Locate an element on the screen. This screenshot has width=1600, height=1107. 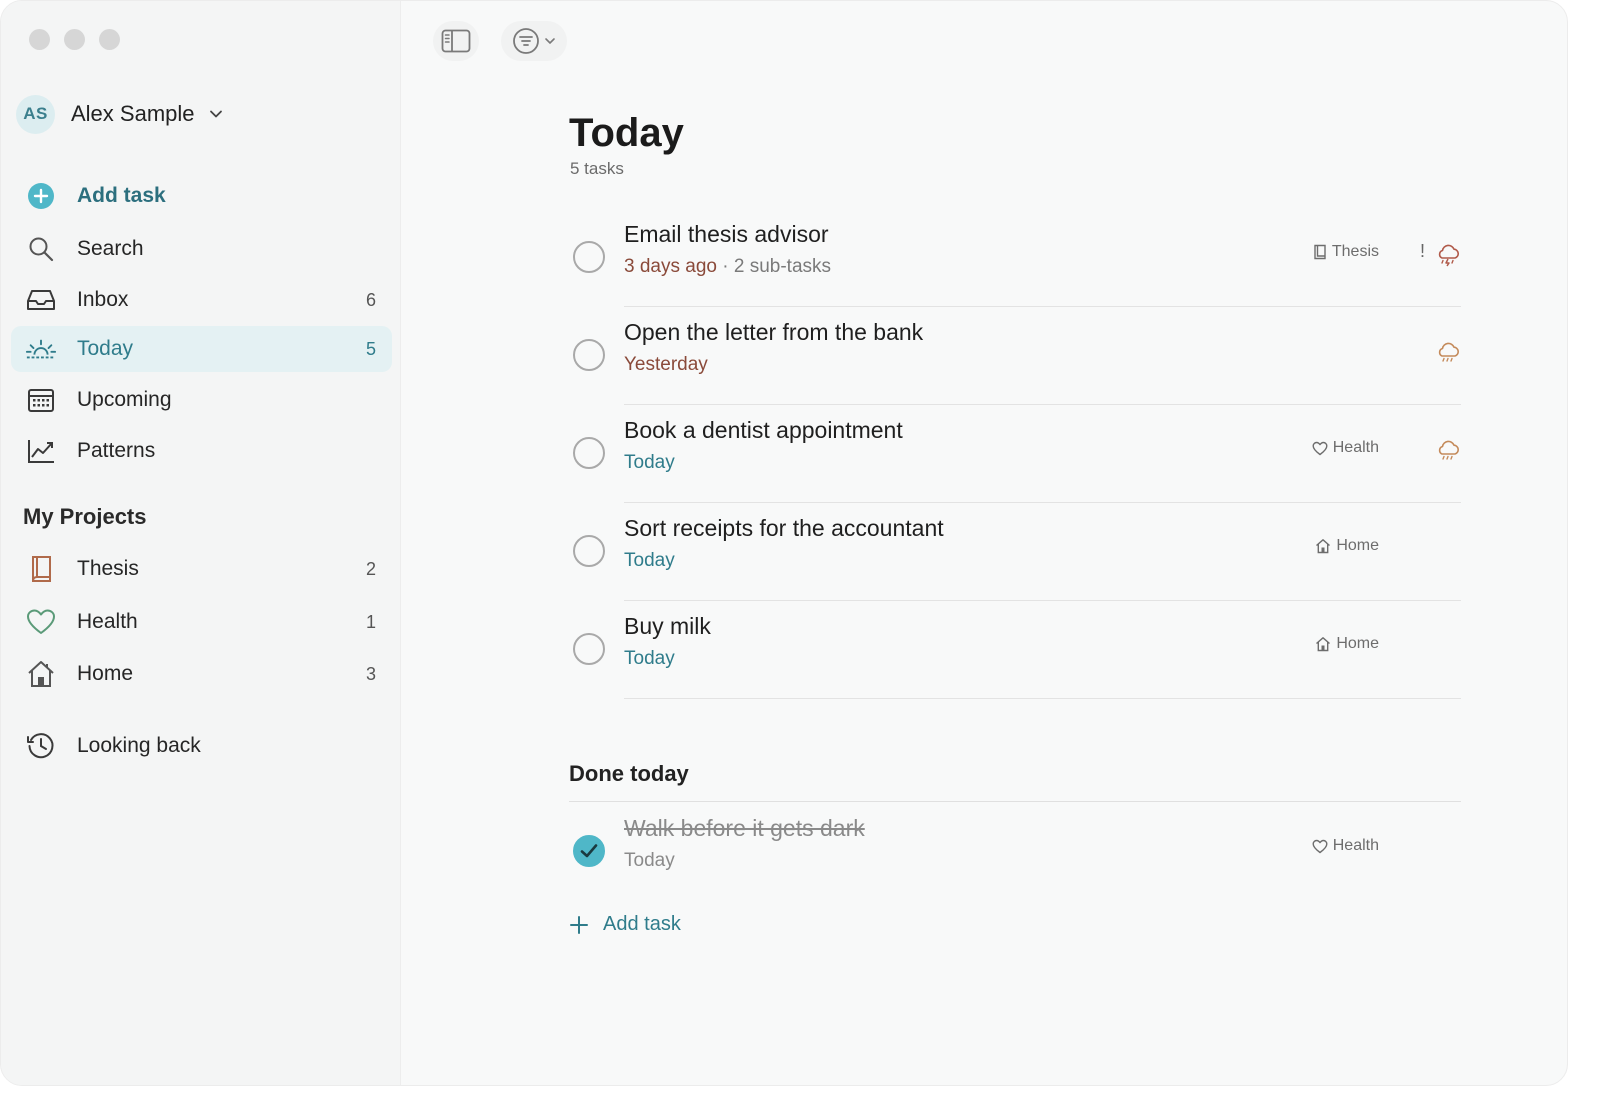
sidebar-item-inbox: Inbox 6 is located at coordinates (201, 300).